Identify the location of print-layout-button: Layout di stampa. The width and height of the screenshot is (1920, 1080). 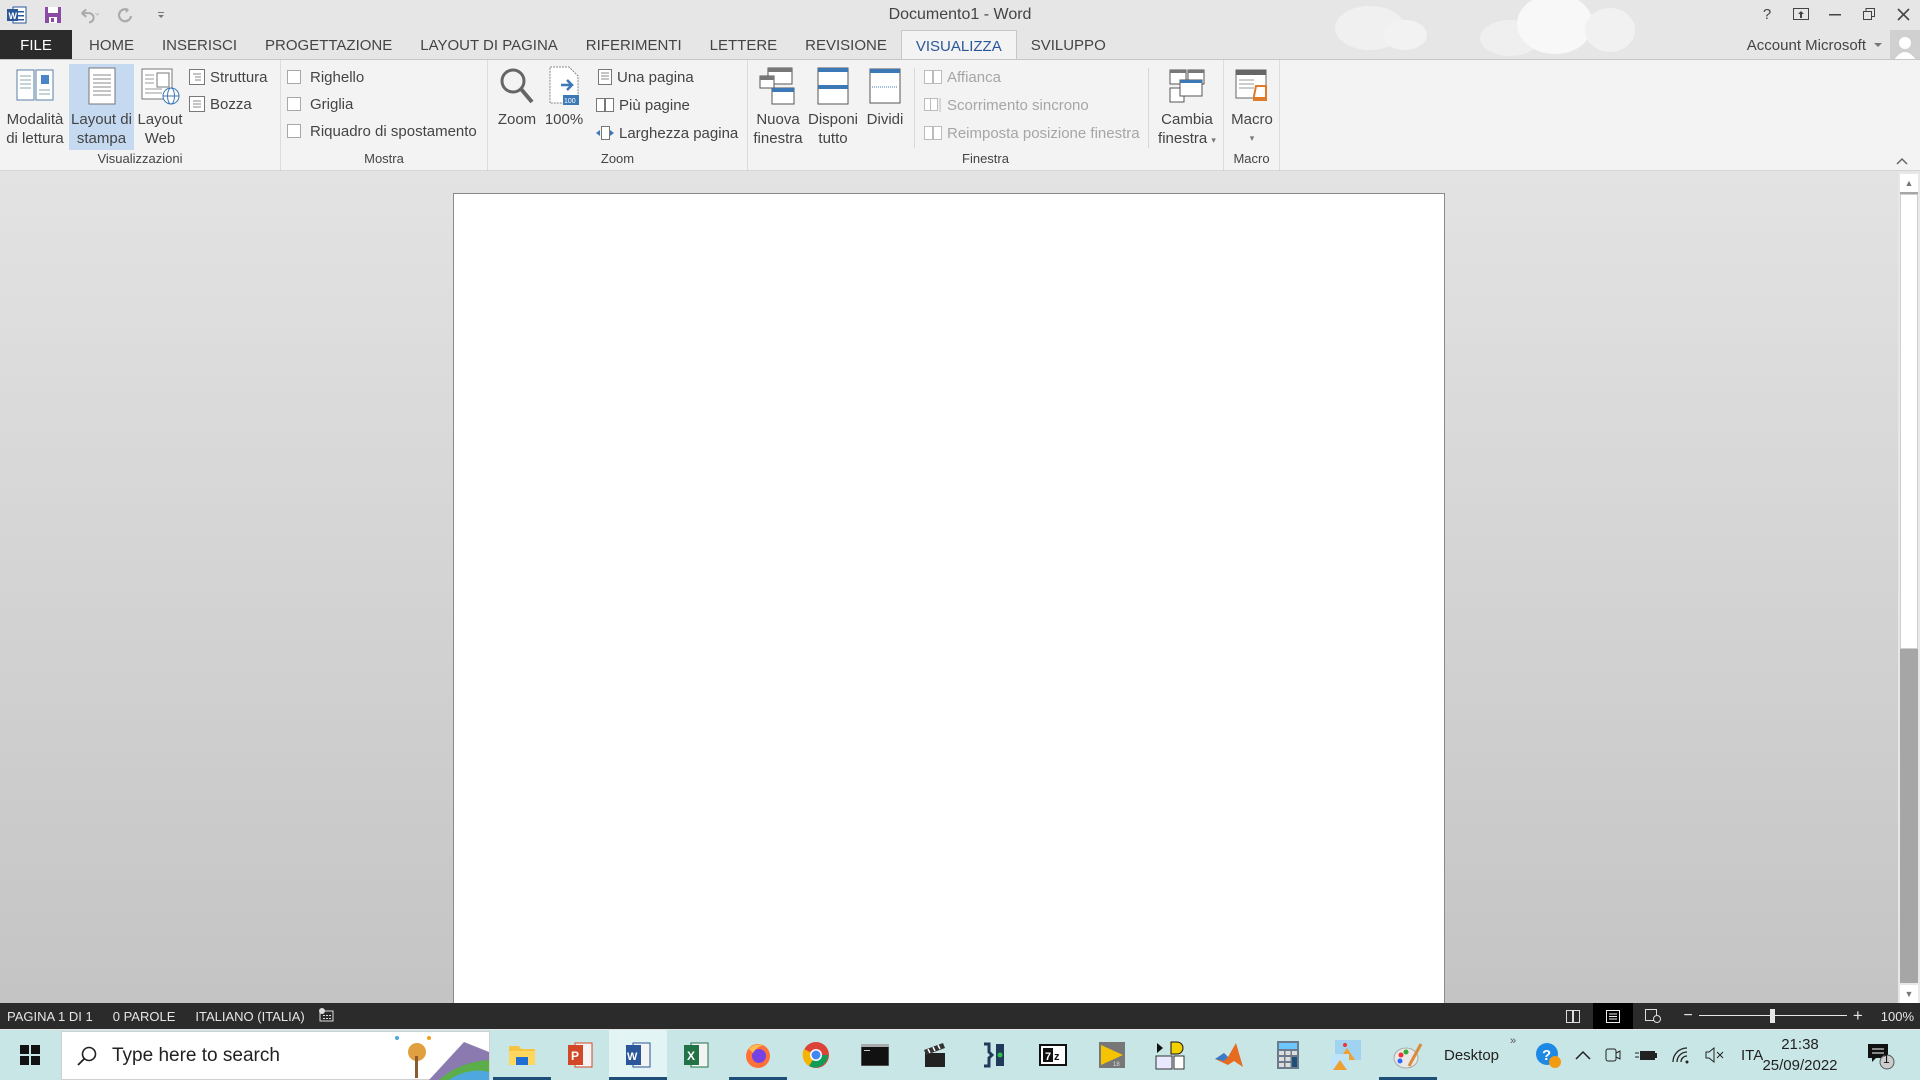
(101, 107).